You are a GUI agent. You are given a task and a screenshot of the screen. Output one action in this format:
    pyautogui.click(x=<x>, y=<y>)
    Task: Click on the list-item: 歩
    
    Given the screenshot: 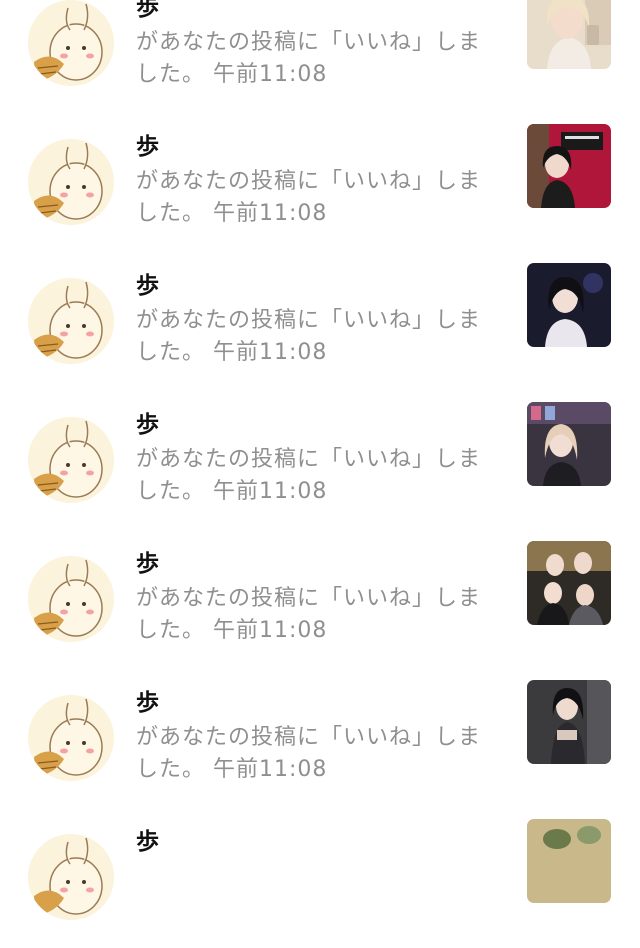 What is the action you would take?
    pyautogui.click(x=320, y=878)
    